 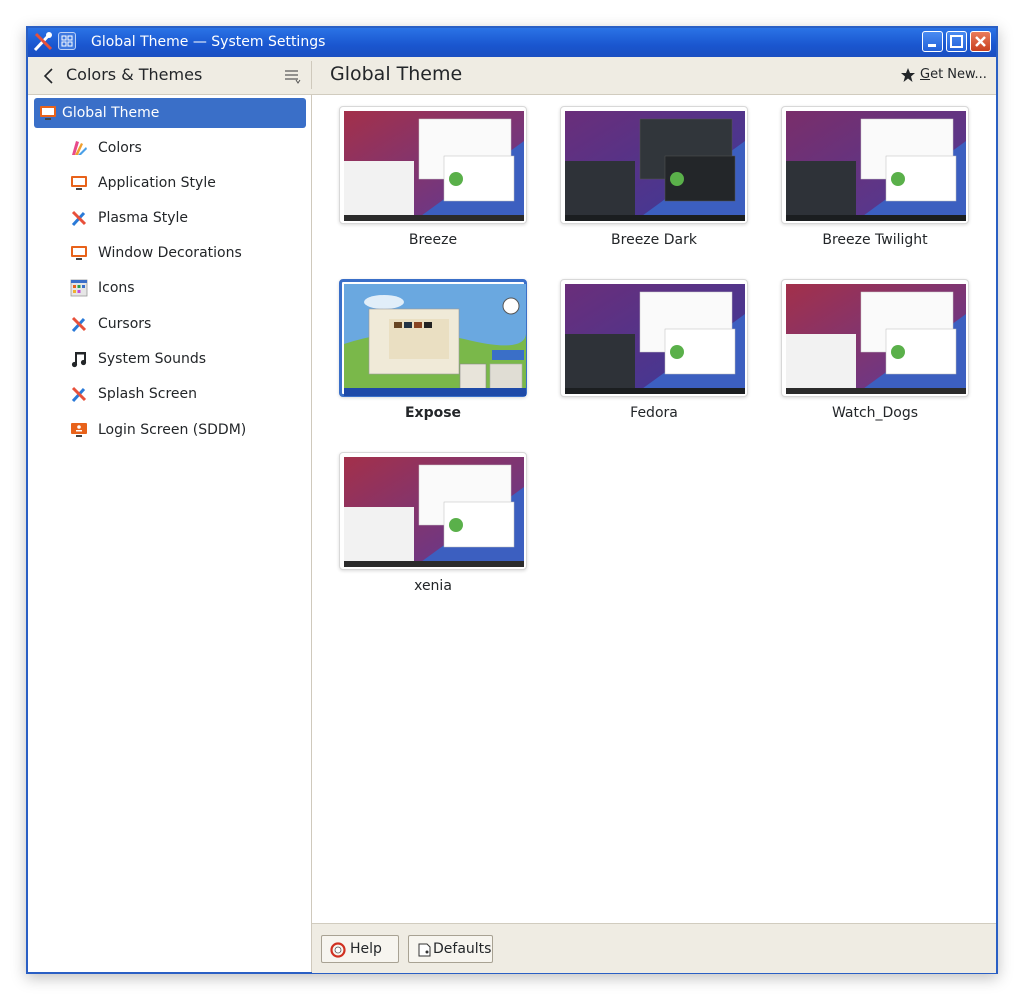 What do you see at coordinates (512, 42) in the screenshot?
I see `title-bar: Global Theme — System Settings` at bounding box center [512, 42].